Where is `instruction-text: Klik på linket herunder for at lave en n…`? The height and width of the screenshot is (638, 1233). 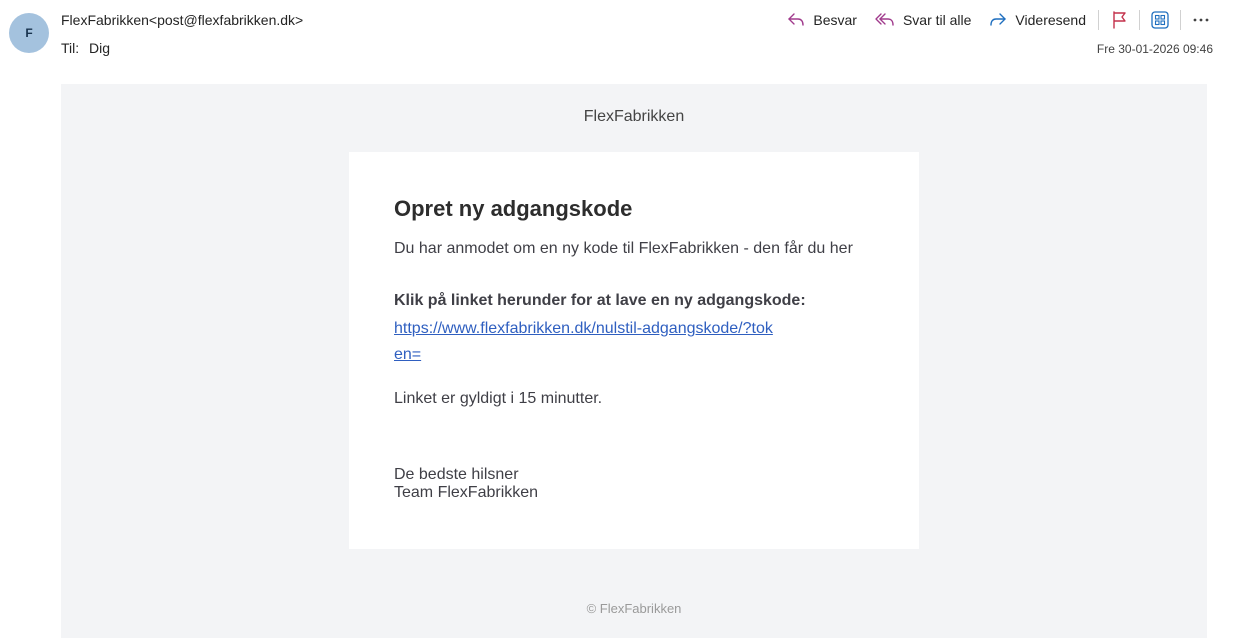 instruction-text: Klik på linket herunder for at lave en n… is located at coordinates (600, 300).